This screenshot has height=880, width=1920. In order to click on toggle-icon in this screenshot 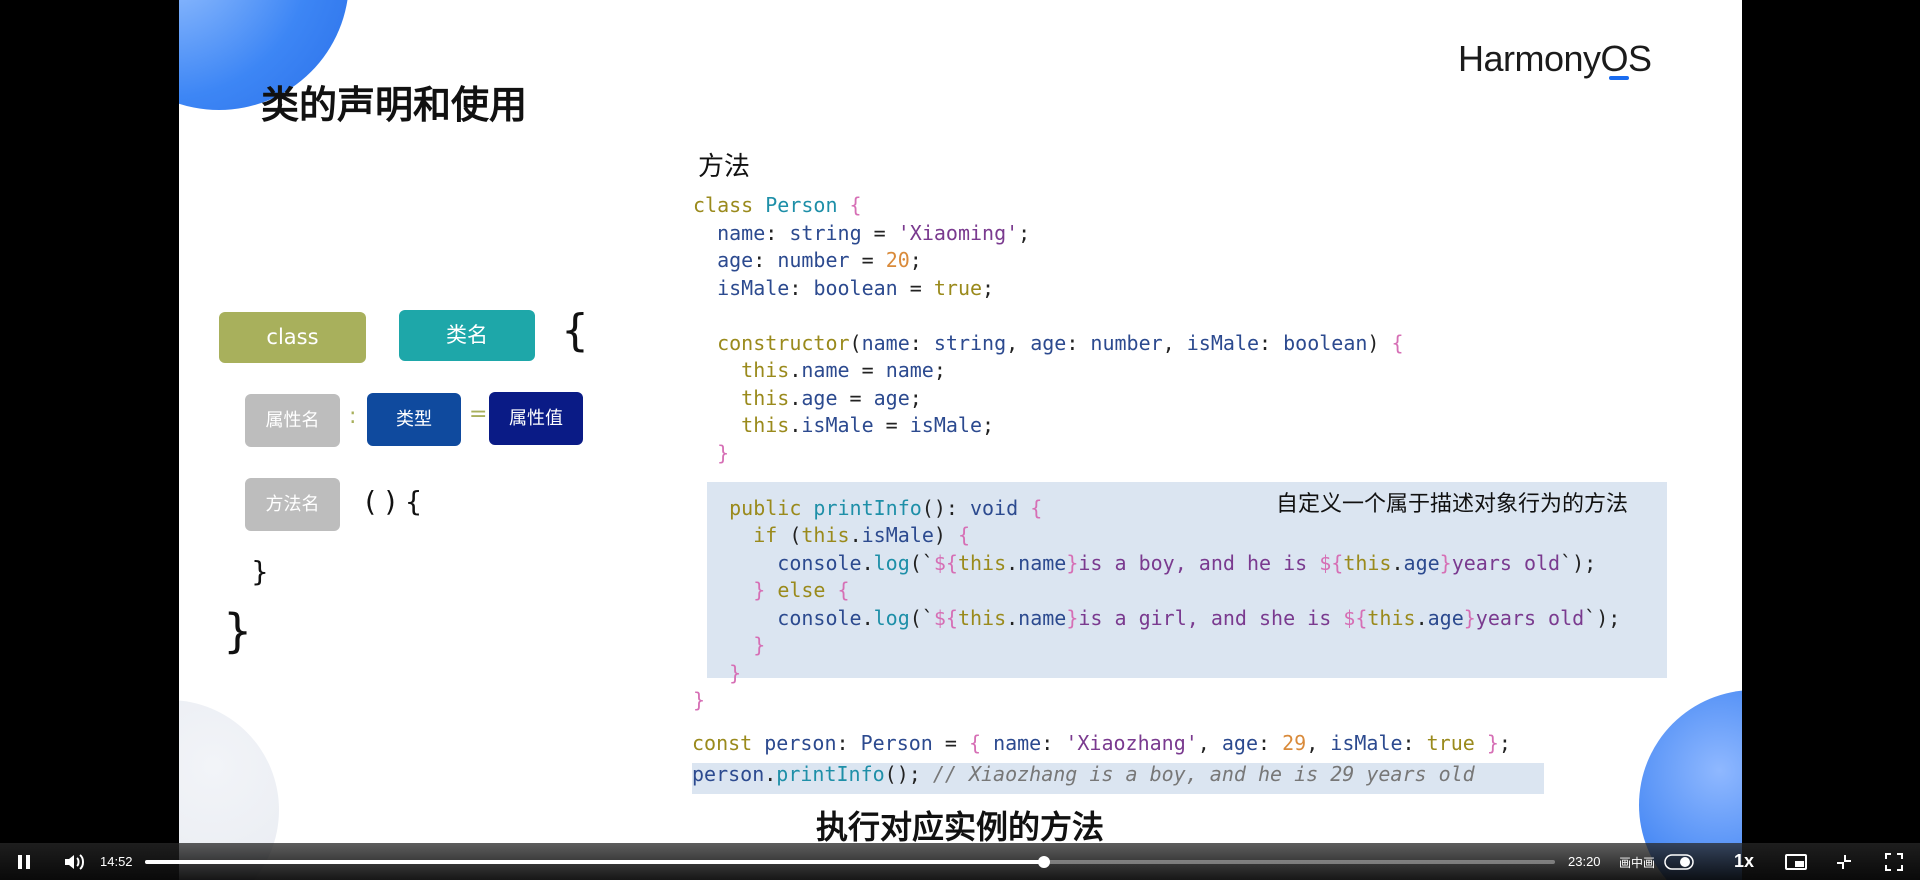, I will do `click(1679, 862)`.